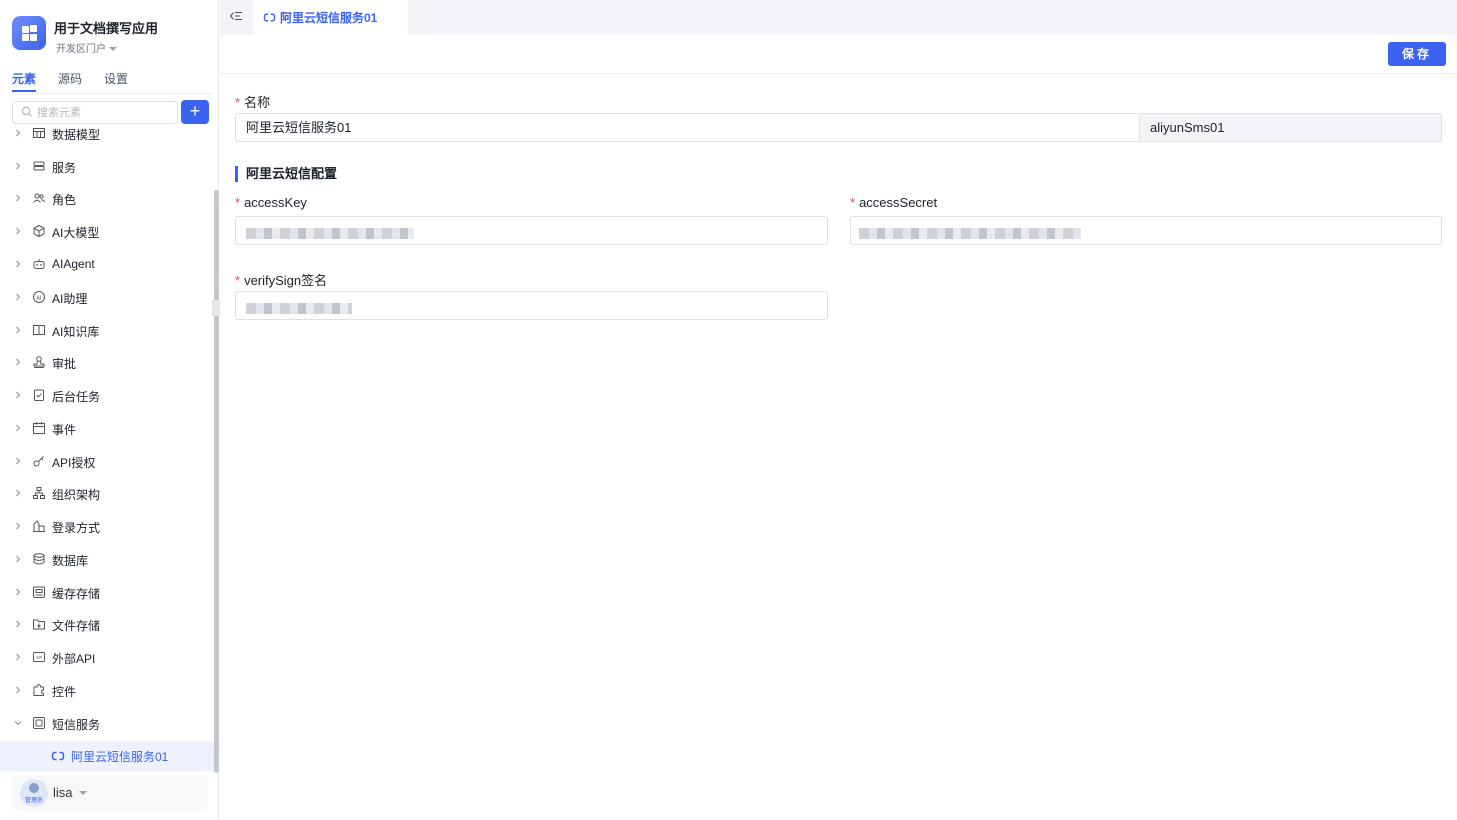 Image resolution: width=1457 pixels, height=820 pixels. I want to click on sidebar-item-event: 事件, so click(107, 429).